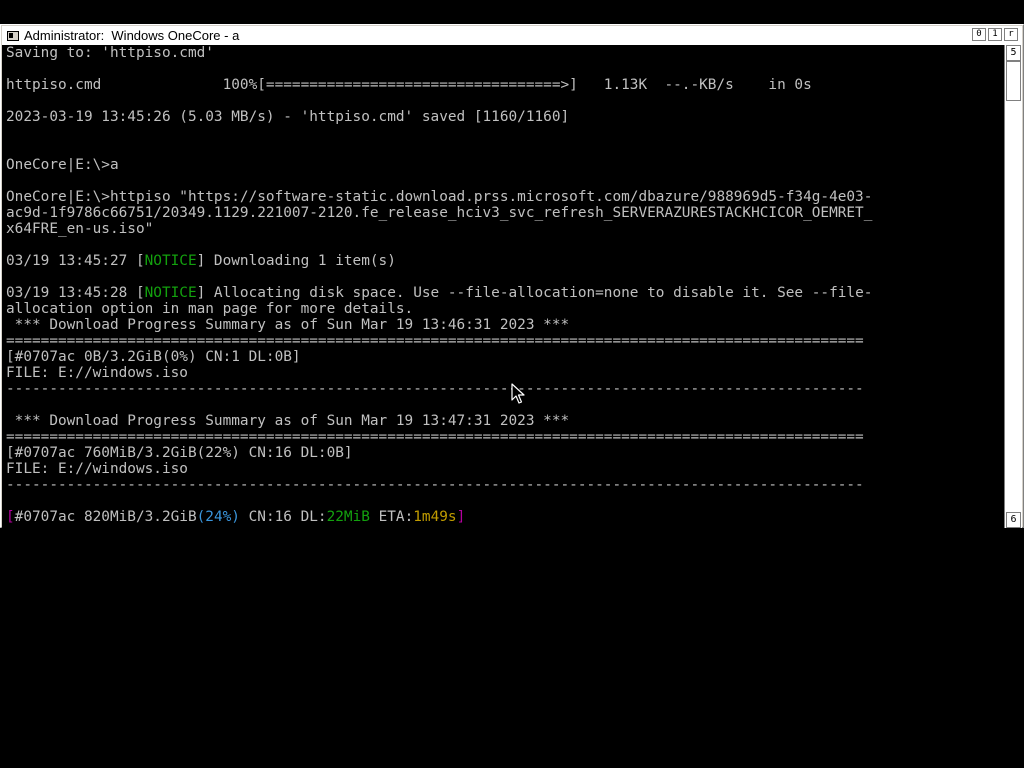  Describe the element at coordinates (391, 517) in the screenshot. I see `console-text: ETA:` at that location.